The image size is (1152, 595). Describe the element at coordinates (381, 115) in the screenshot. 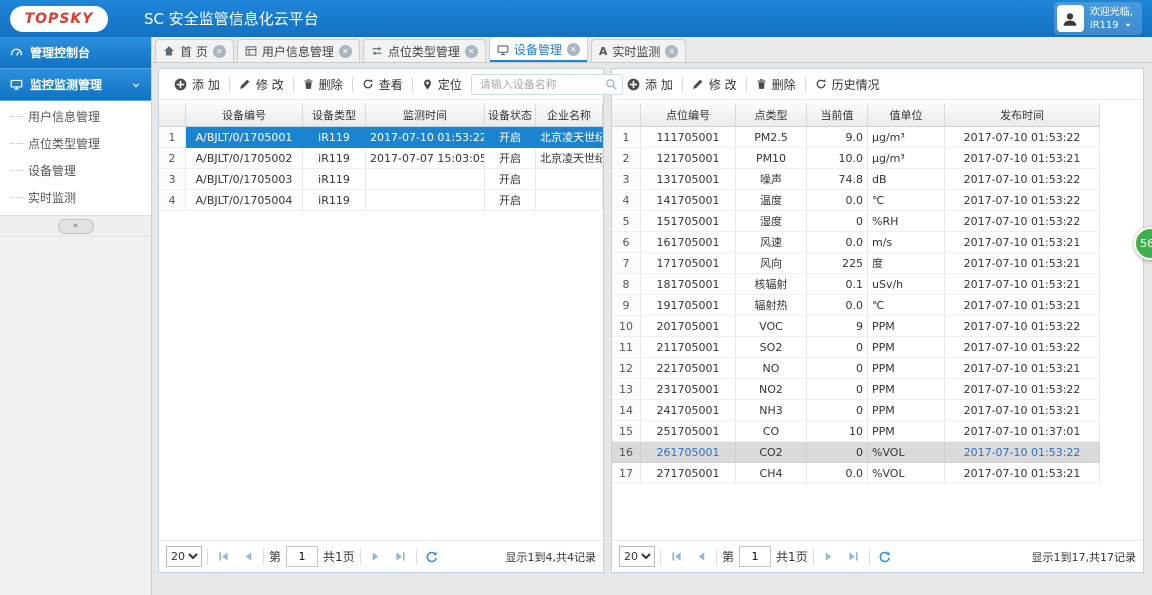

I see `header-row: 设备编号 设备类型 监测时间 设备状态 企业名称` at that location.